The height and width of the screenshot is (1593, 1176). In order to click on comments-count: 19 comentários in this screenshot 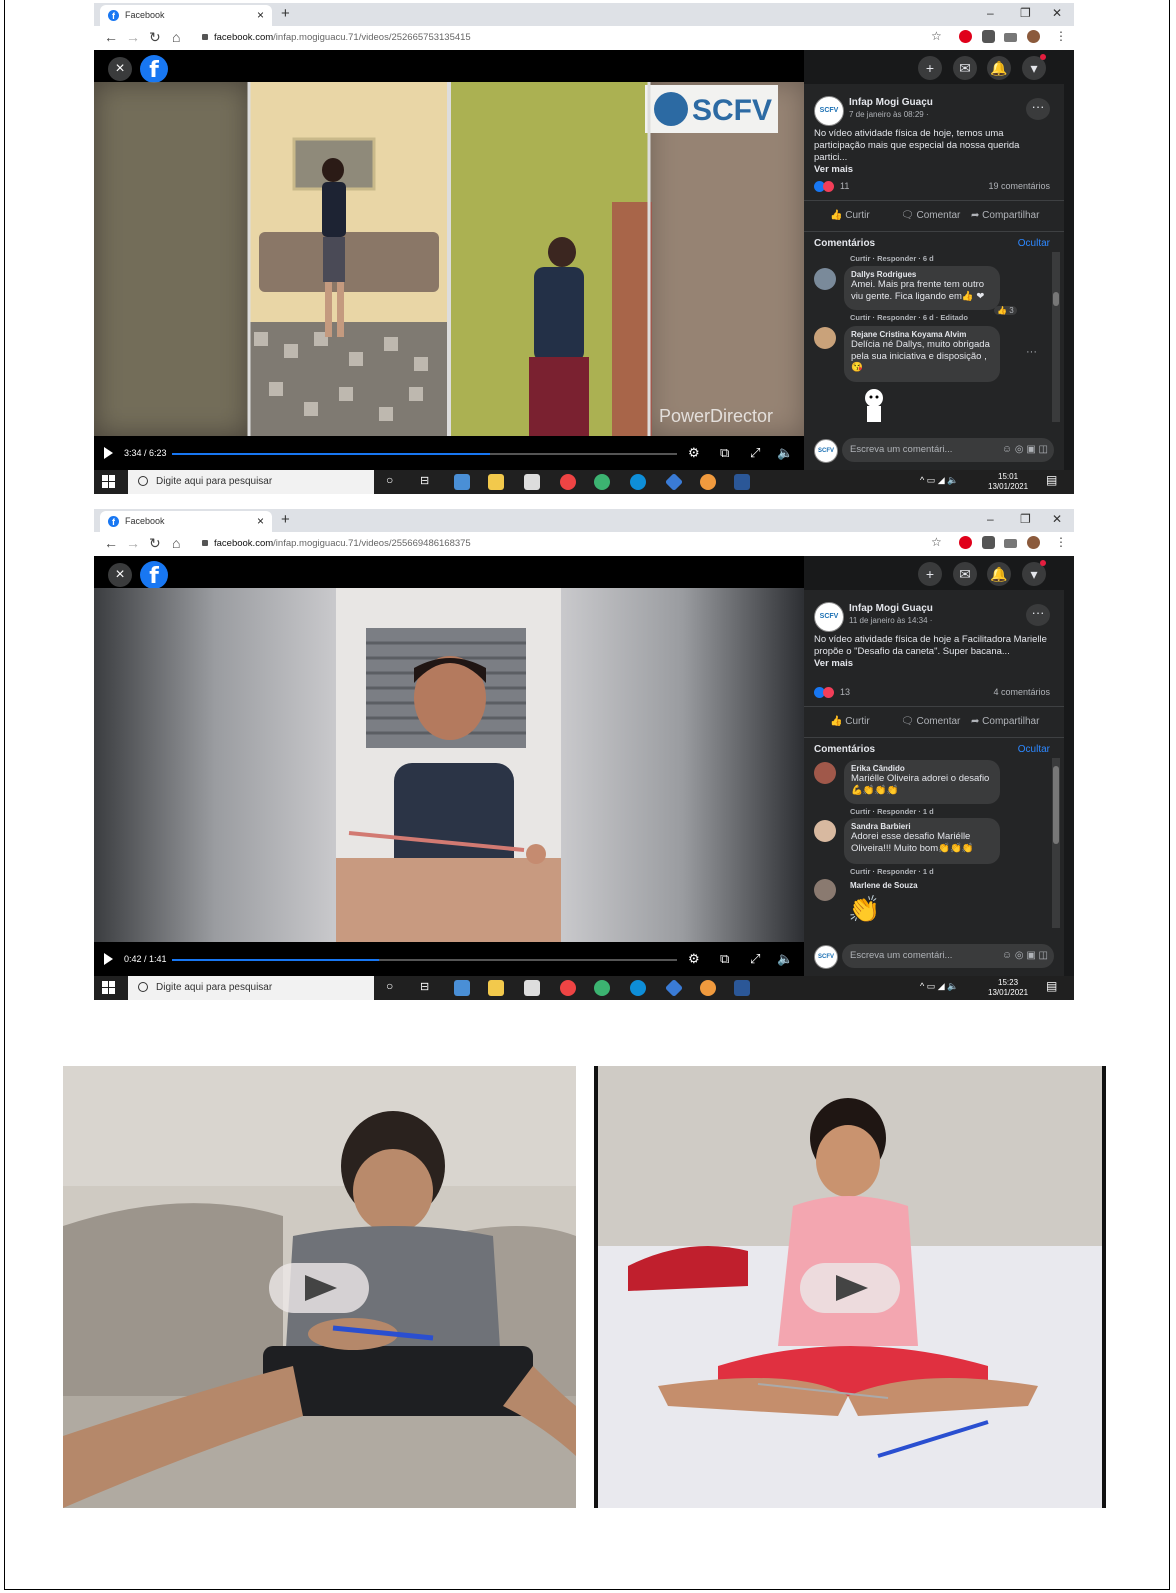, I will do `click(1019, 186)`.